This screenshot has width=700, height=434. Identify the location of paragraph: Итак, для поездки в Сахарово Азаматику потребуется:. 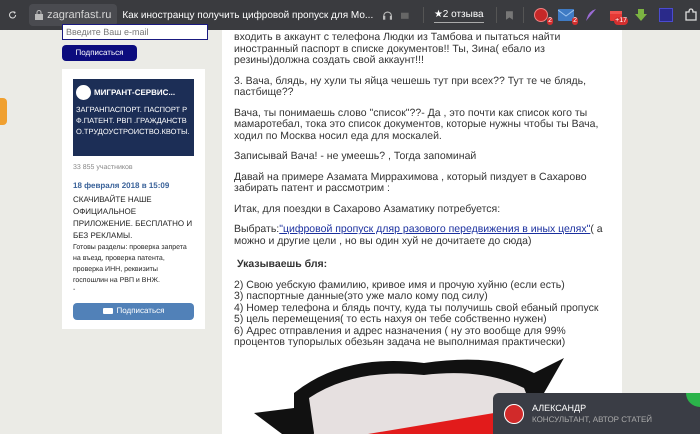
(368, 209).